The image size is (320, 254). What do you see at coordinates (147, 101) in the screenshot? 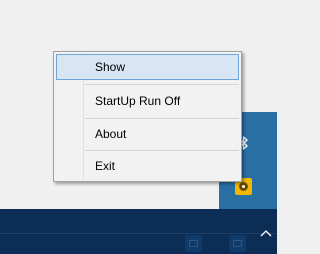
I see `menu-item-startup-run-off: StartUp Run Off` at bounding box center [147, 101].